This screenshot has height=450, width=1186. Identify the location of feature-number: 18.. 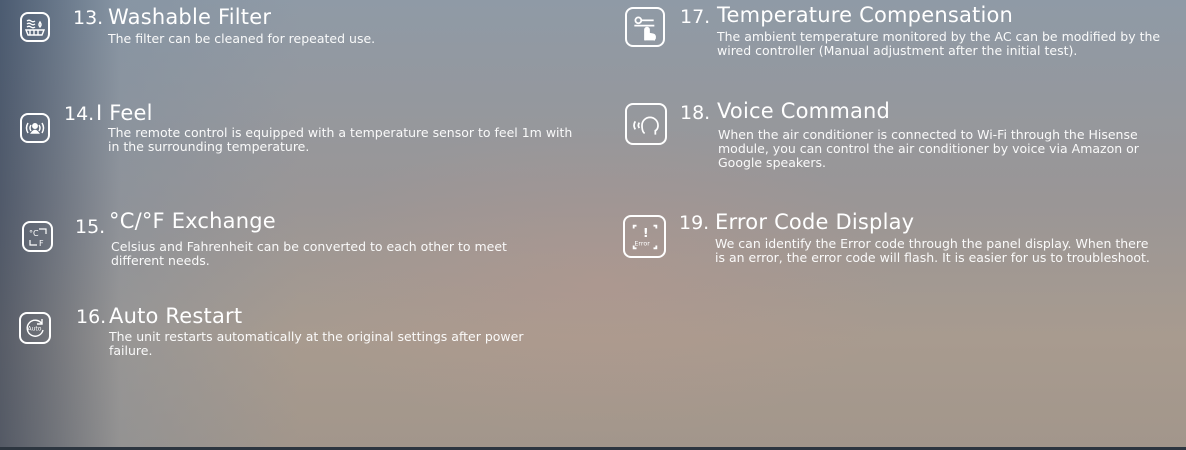
(695, 113).